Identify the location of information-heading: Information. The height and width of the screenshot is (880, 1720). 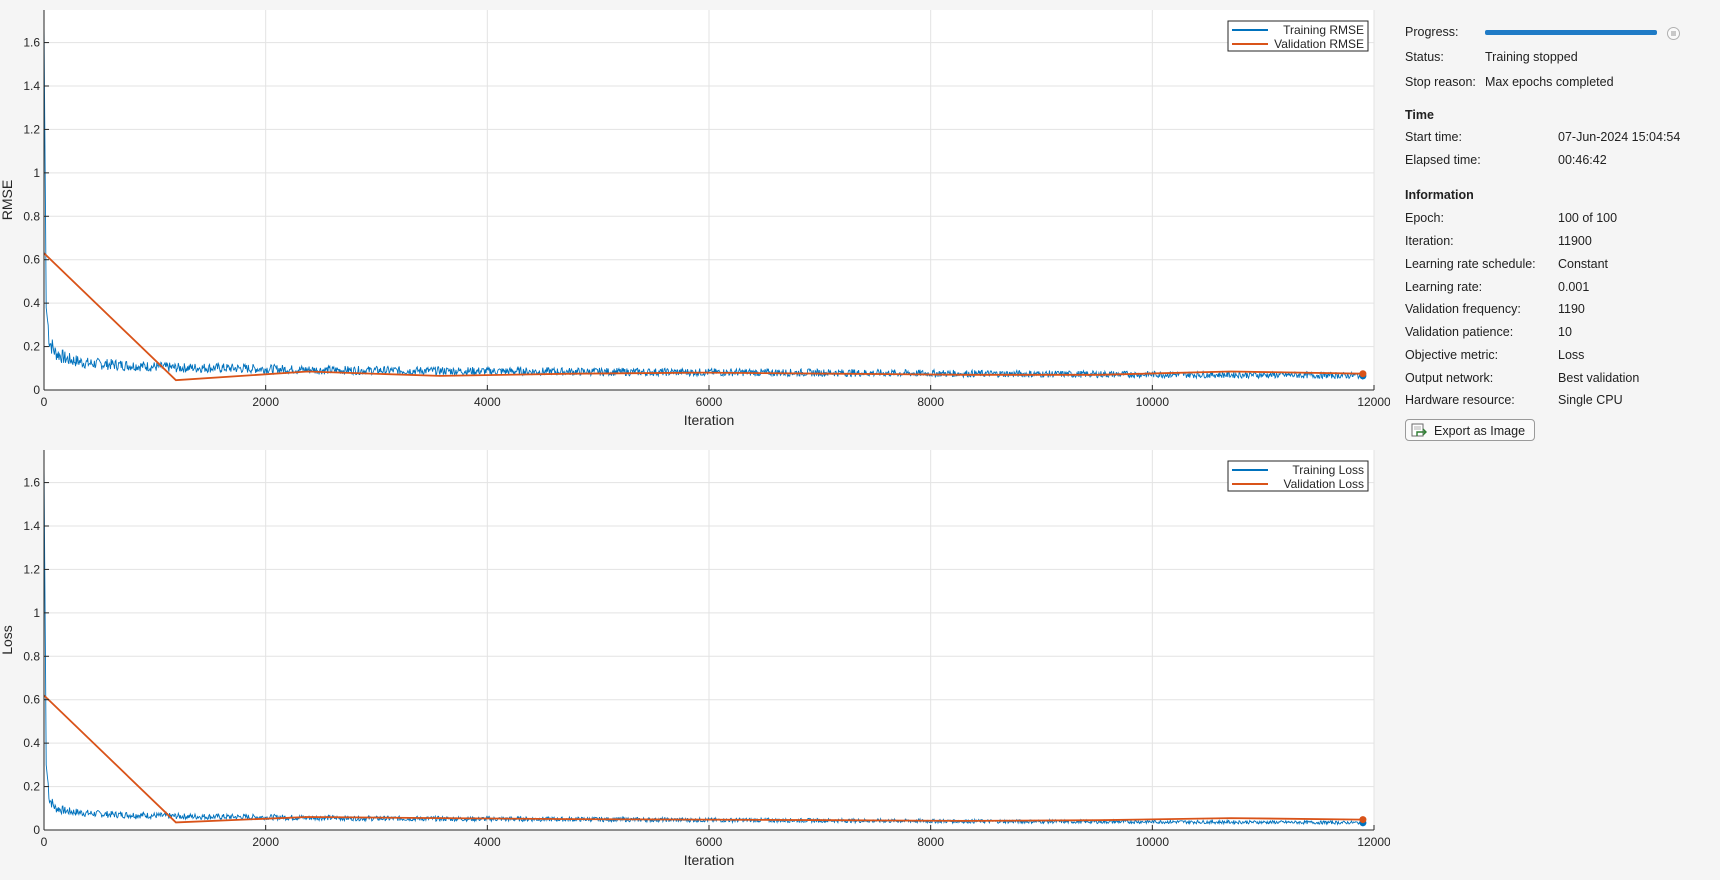
(1439, 195).